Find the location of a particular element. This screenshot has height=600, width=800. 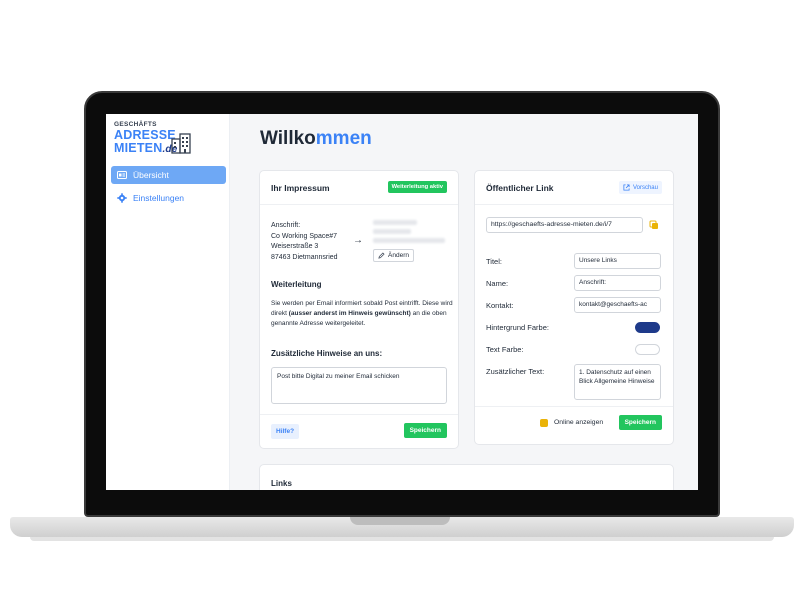

sidebar-item-uebersicht: Übersicht is located at coordinates (168, 175).